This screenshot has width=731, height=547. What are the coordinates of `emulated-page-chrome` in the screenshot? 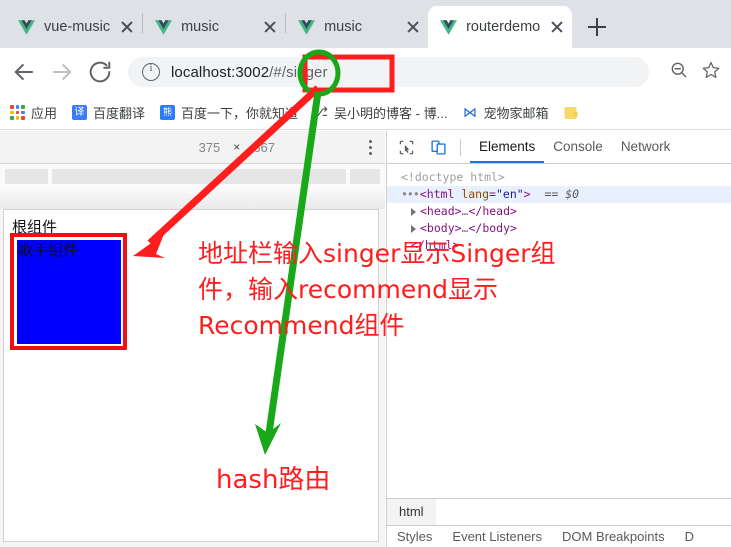 It's located at (192, 176).